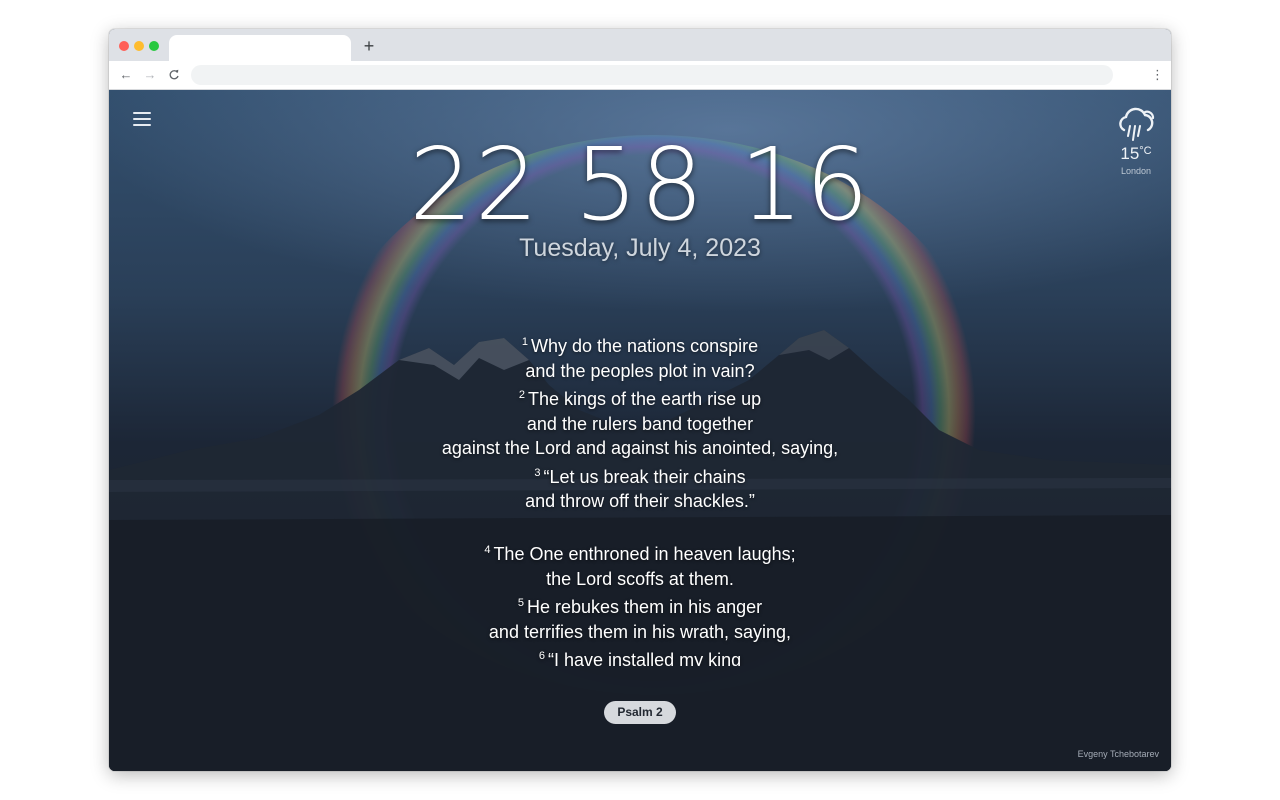  I want to click on verse-line-text: “I have installed my king, so click(645, 658).